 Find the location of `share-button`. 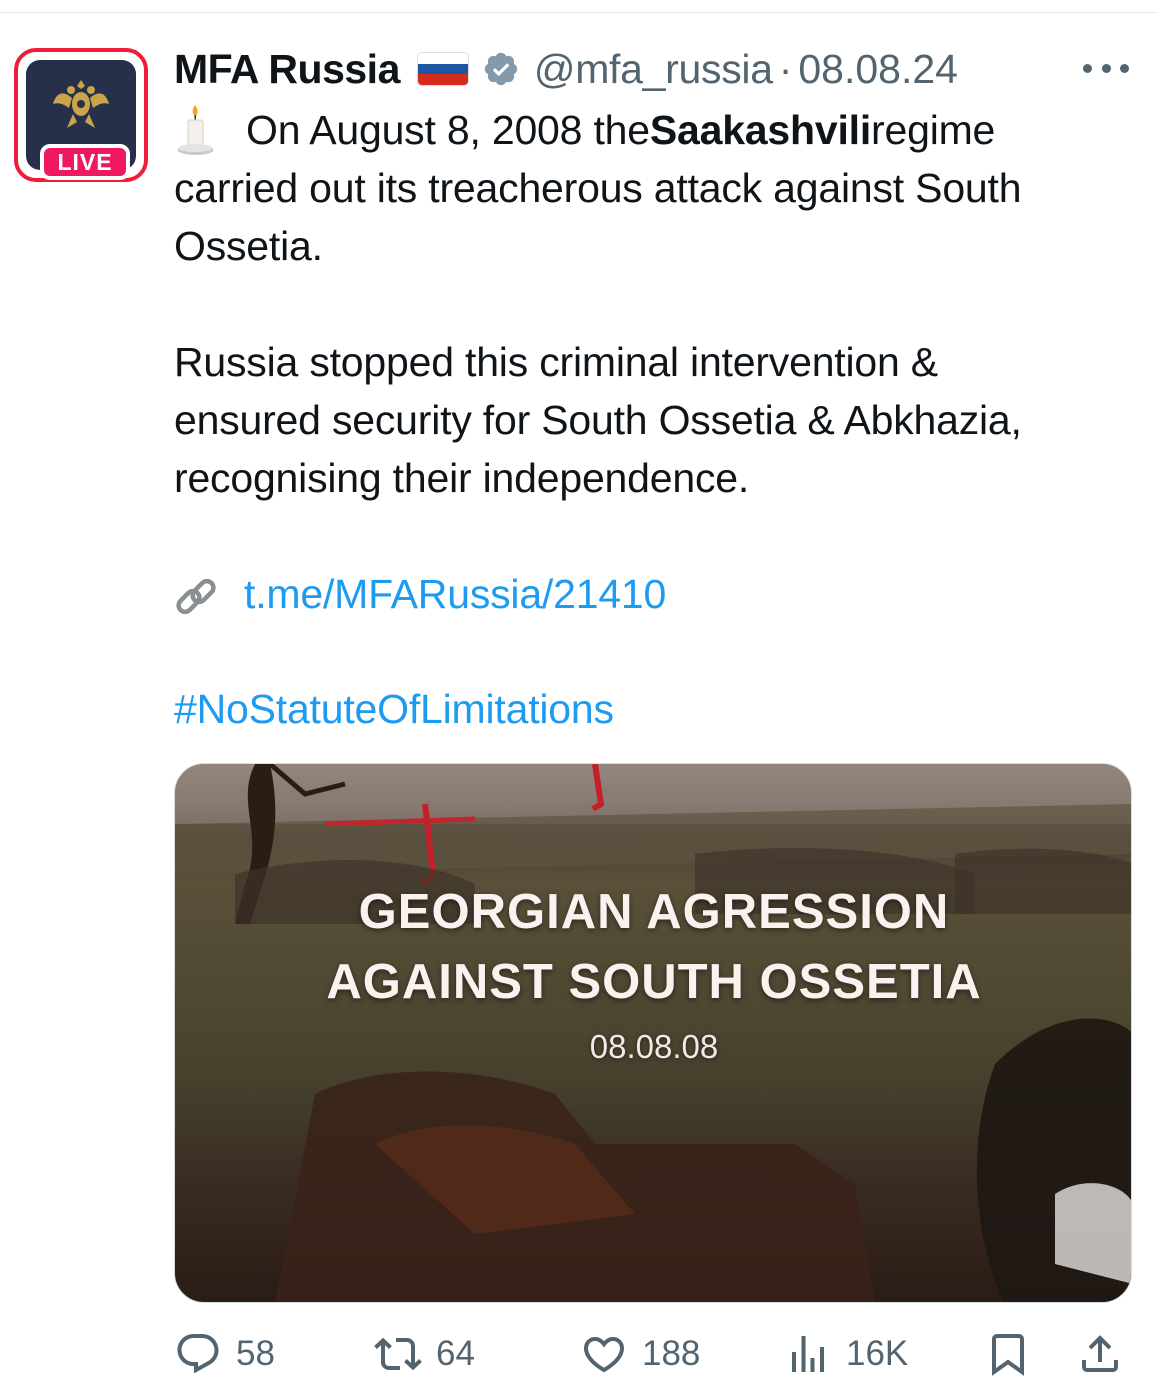

share-button is located at coordinates (1107, 1354).